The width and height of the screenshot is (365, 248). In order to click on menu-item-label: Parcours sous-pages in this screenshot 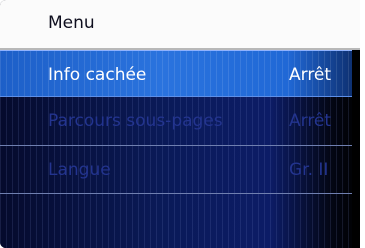, I will do `click(135, 121)`.